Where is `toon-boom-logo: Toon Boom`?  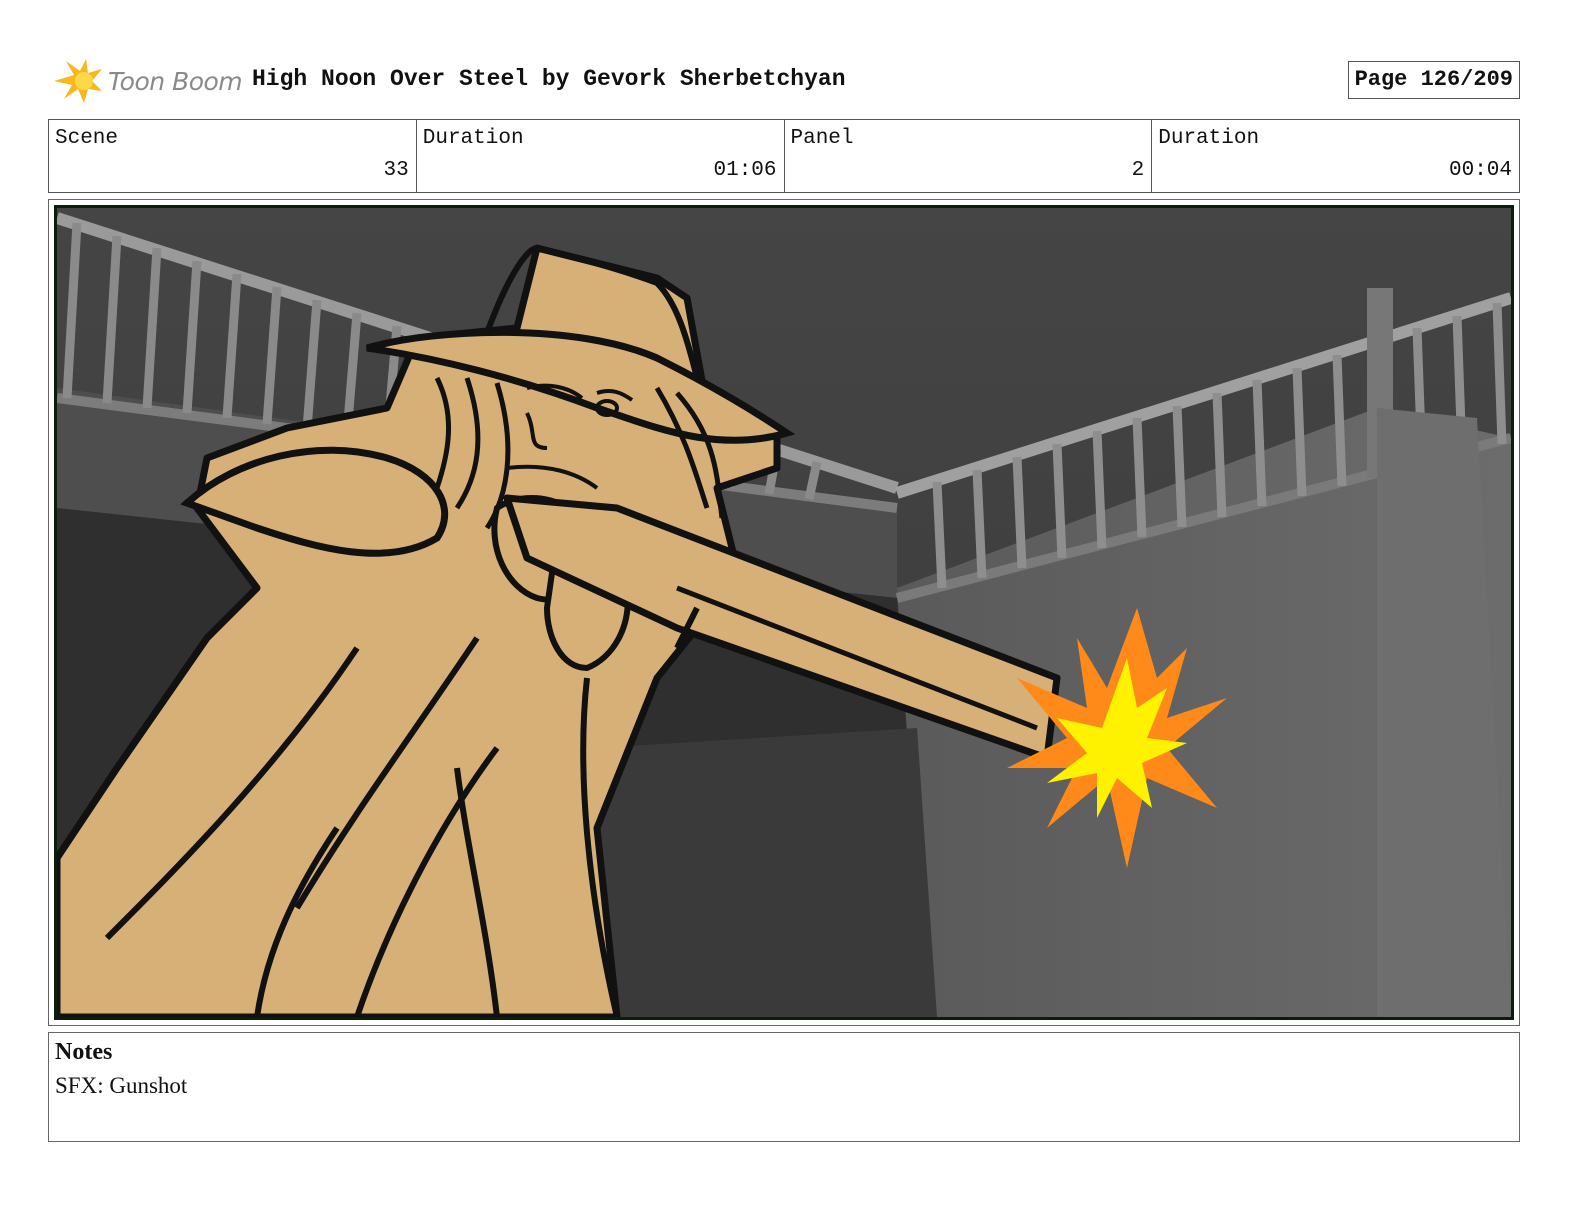 toon-boom-logo: Toon Boom is located at coordinates (147, 80).